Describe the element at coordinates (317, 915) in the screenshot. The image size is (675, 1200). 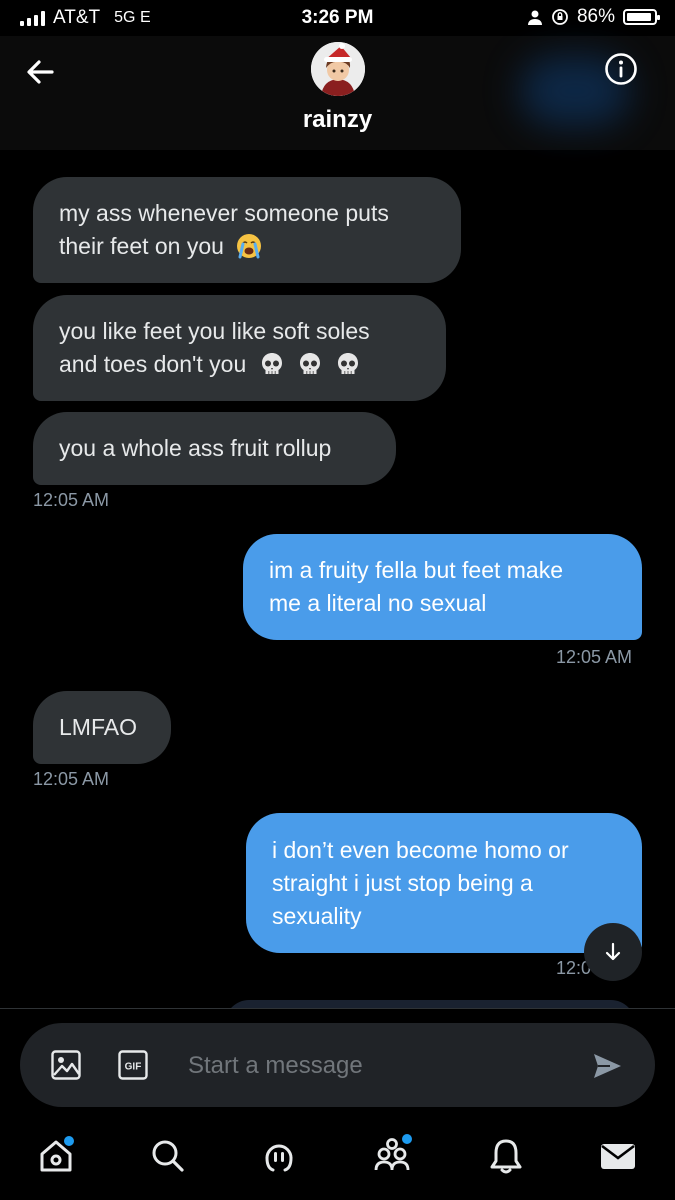
I see `message-line: sexuality` at that location.